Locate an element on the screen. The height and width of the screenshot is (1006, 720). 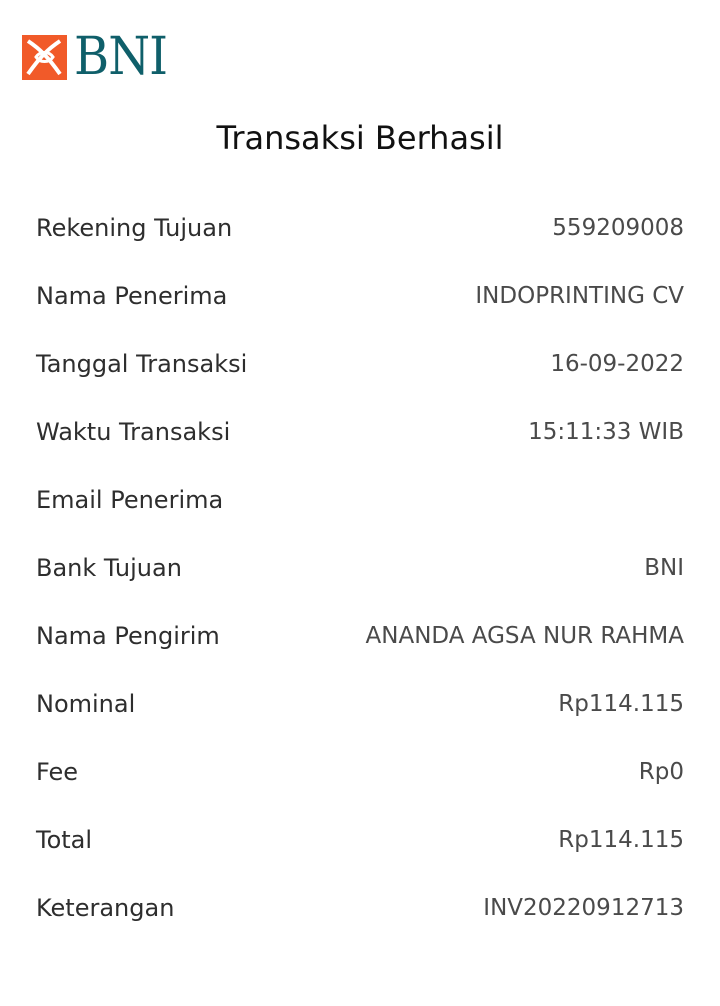
detail-value: ANANDA AGSA NUR RAHMA is located at coordinates (524, 636).